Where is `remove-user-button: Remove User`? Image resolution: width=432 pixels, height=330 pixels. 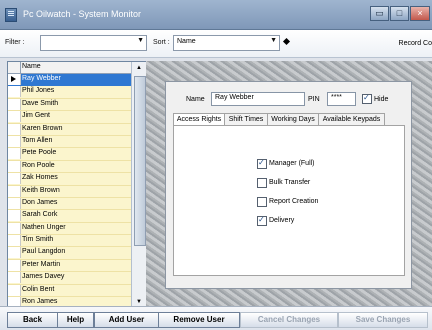
remove-user-button: Remove User is located at coordinates (199, 320).